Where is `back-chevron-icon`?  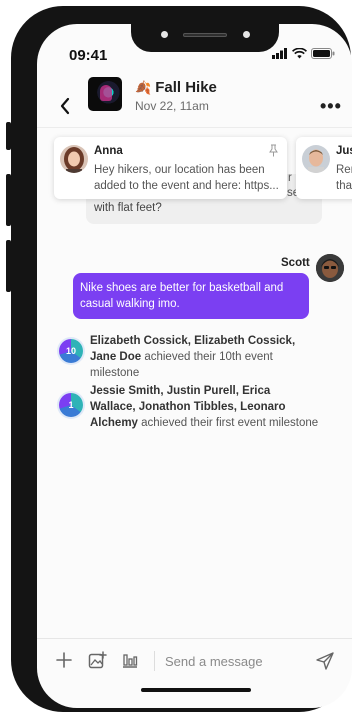
back-chevron-icon is located at coordinates (65, 106).